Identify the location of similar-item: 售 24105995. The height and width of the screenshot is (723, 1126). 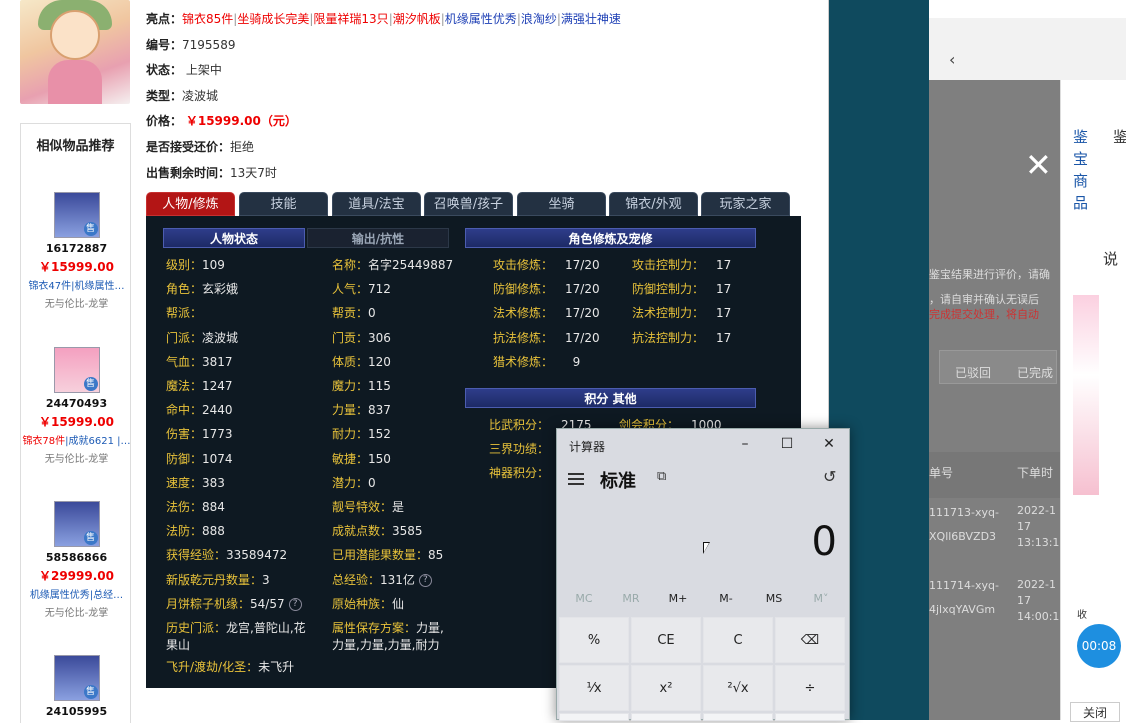
(76, 686).